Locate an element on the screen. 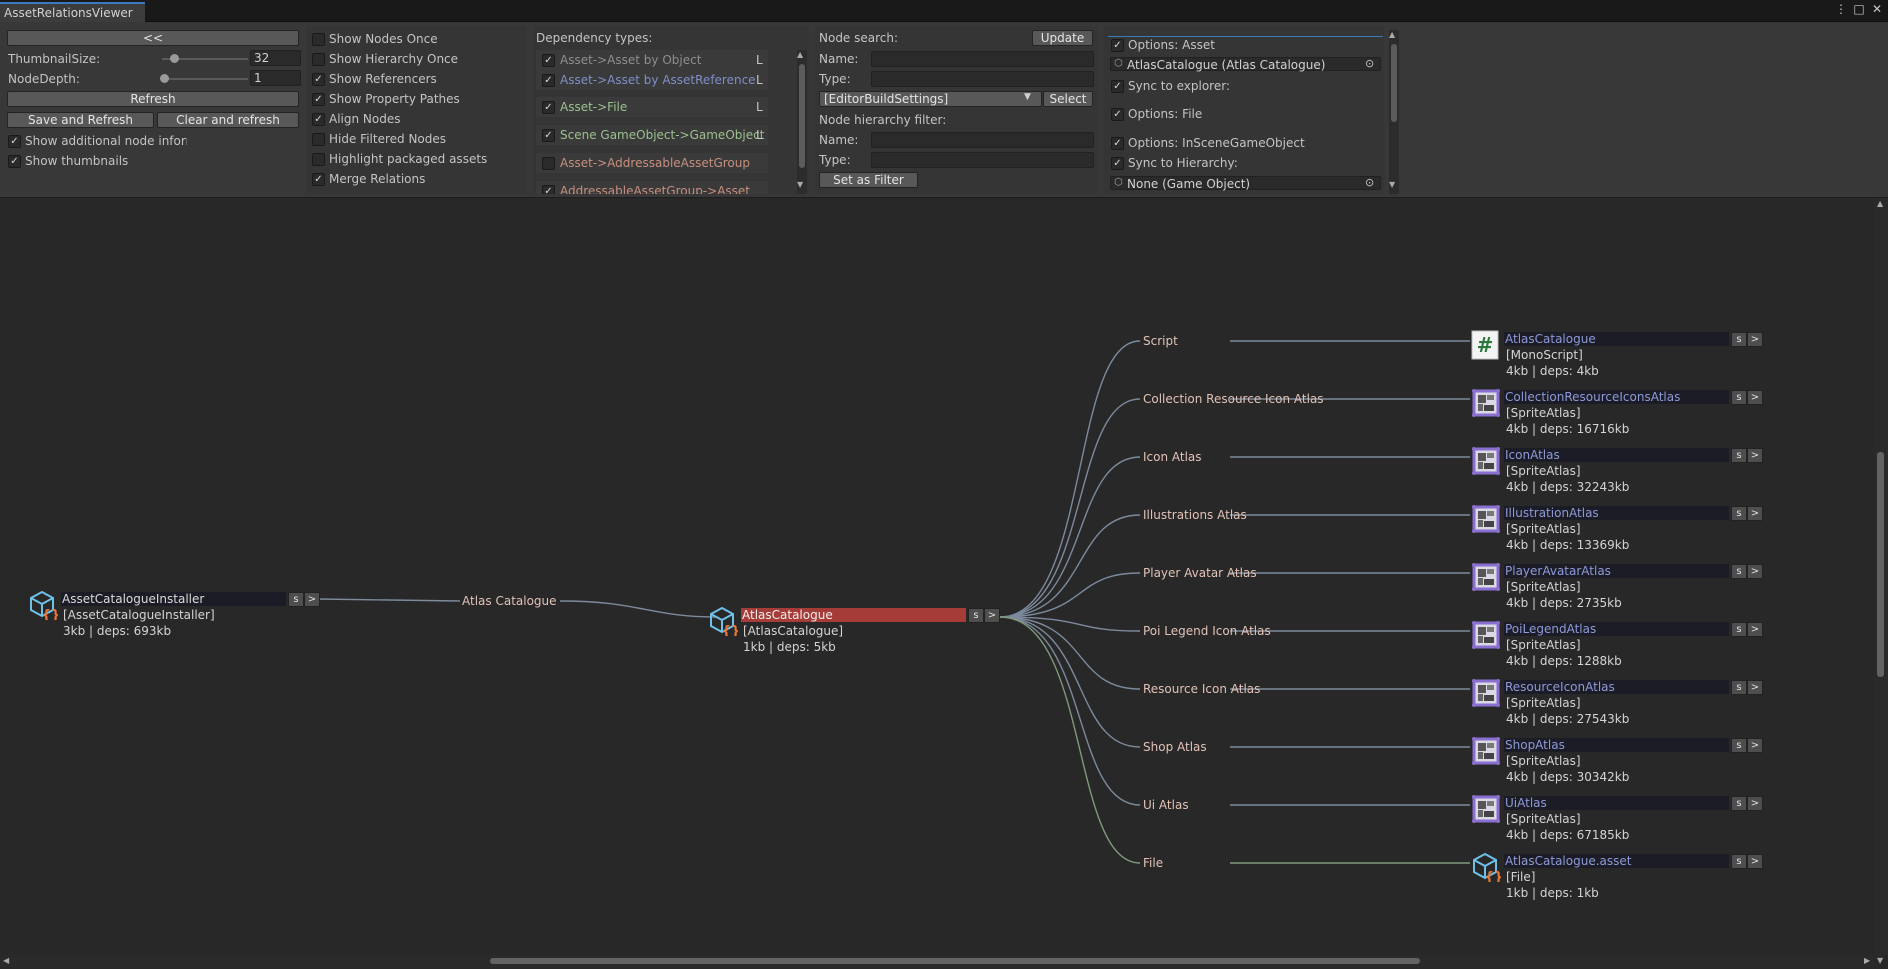 This screenshot has width=1888, height=969. hier-name-input is located at coordinates (982, 140).